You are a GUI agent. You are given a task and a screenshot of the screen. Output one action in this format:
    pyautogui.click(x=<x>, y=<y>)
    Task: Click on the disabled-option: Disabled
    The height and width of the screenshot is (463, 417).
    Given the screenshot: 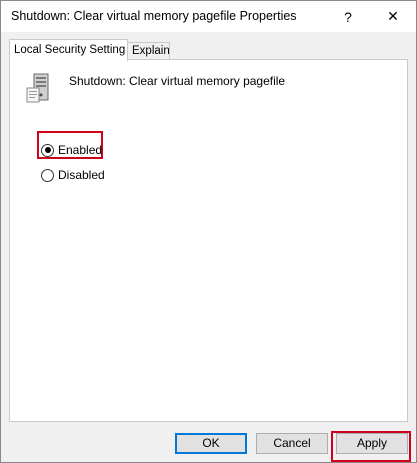 What is the action you would take?
    pyautogui.click(x=73, y=175)
    